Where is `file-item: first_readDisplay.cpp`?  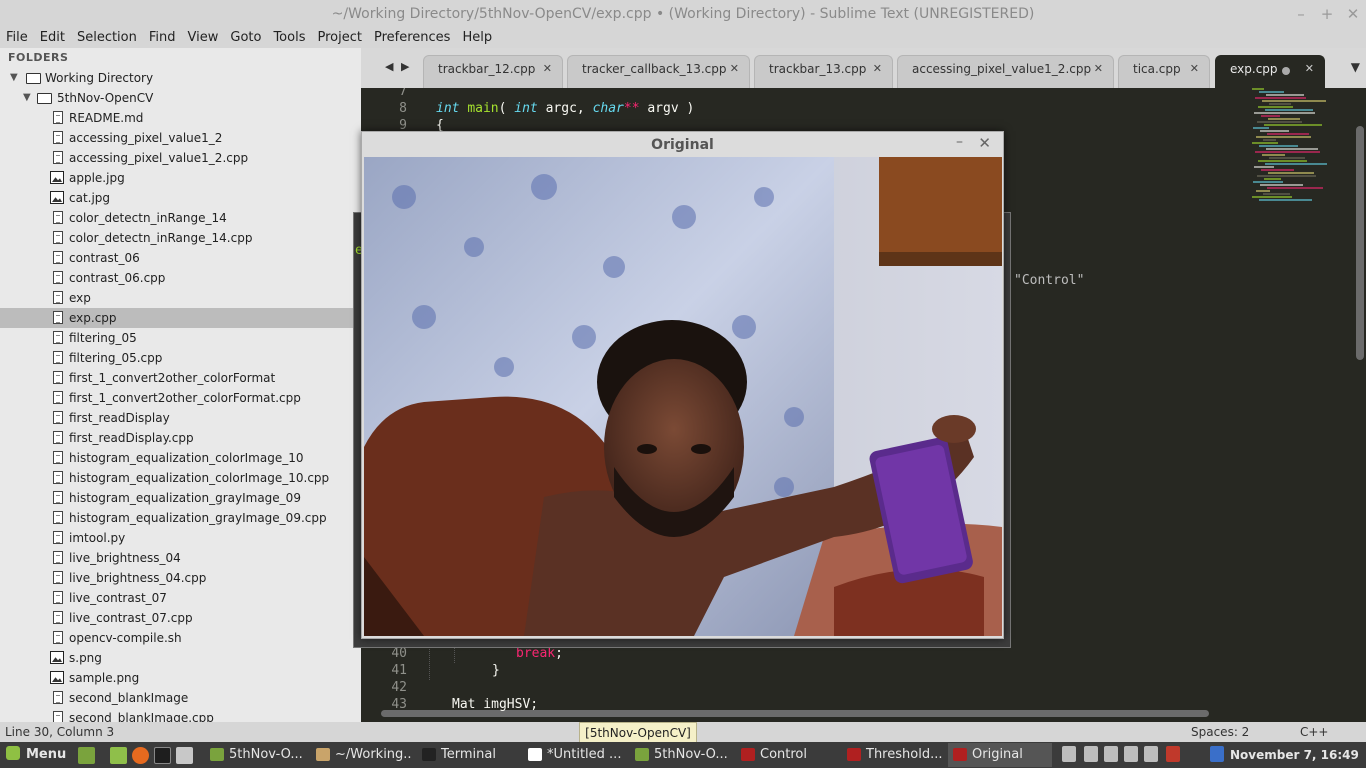
file-item: first_readDisplay.cpp is located at coordinates (180, 438).